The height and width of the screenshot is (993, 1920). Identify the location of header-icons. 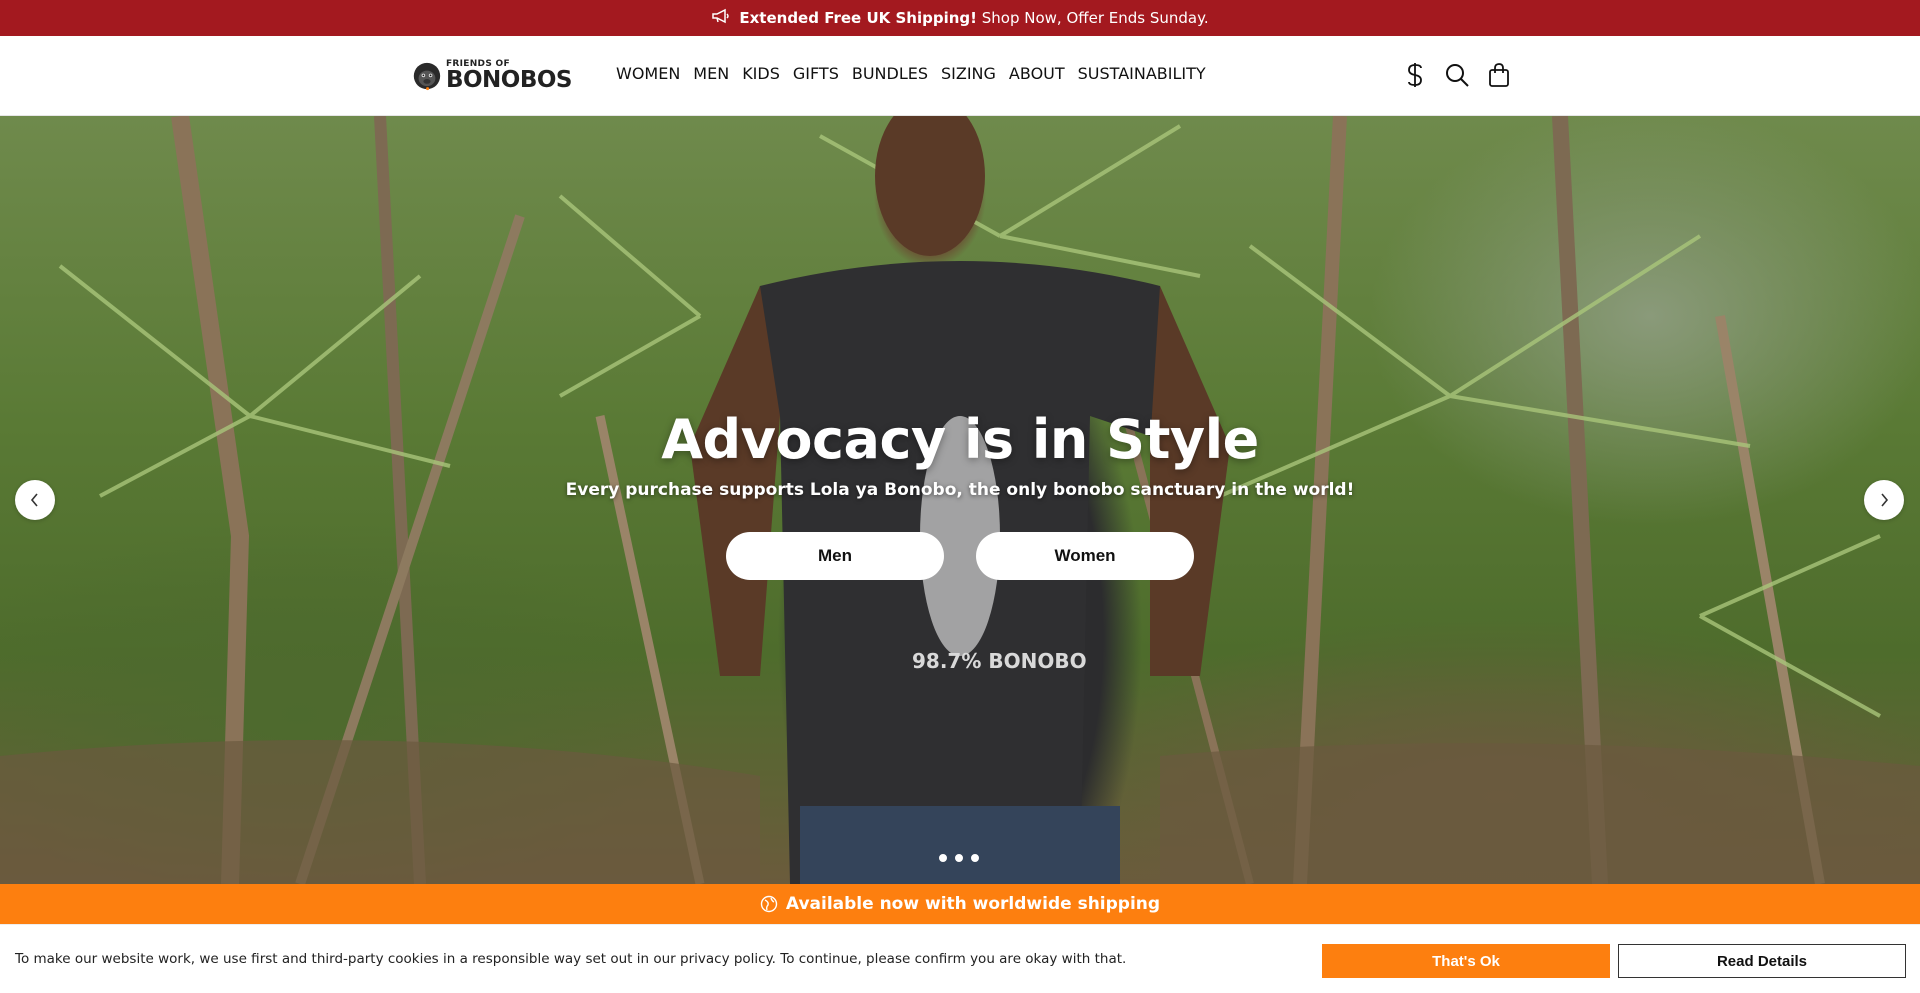
(1457, 75).